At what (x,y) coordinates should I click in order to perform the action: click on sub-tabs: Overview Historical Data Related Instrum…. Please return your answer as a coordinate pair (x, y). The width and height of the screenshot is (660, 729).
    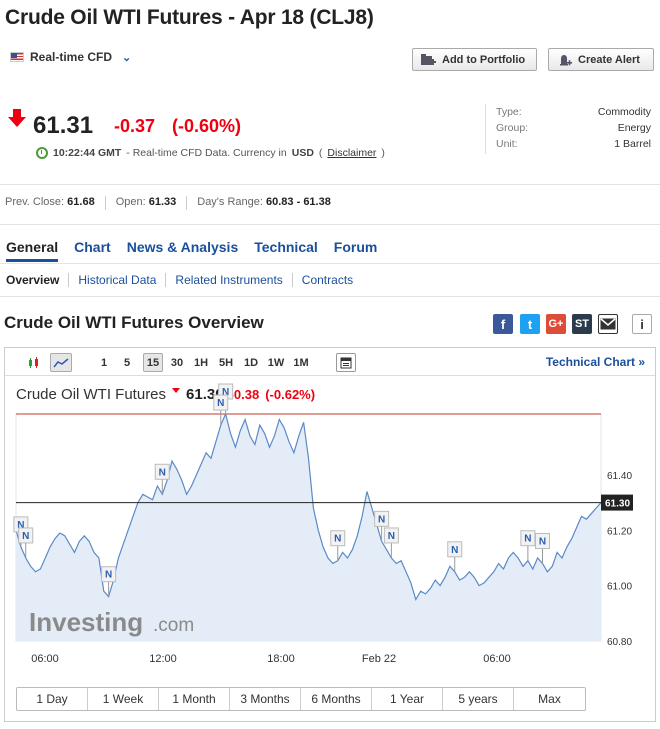
    Looking at the image, I should click on (184, 280).